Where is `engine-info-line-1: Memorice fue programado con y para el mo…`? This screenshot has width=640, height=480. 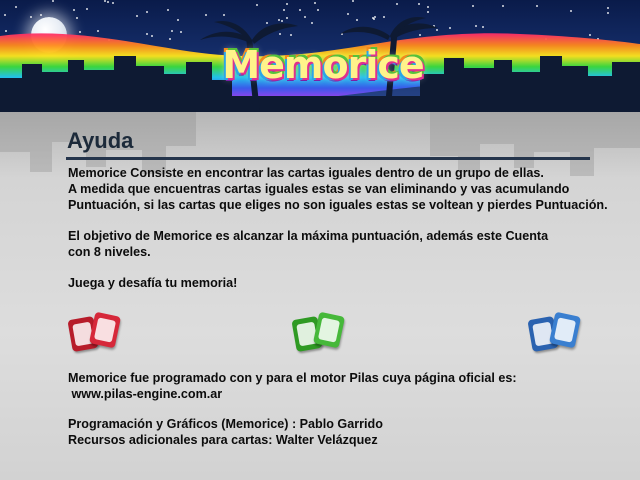 engine-info-line-1: Memorice fue programado con y para el mo… is located at coordinates (292, 378).